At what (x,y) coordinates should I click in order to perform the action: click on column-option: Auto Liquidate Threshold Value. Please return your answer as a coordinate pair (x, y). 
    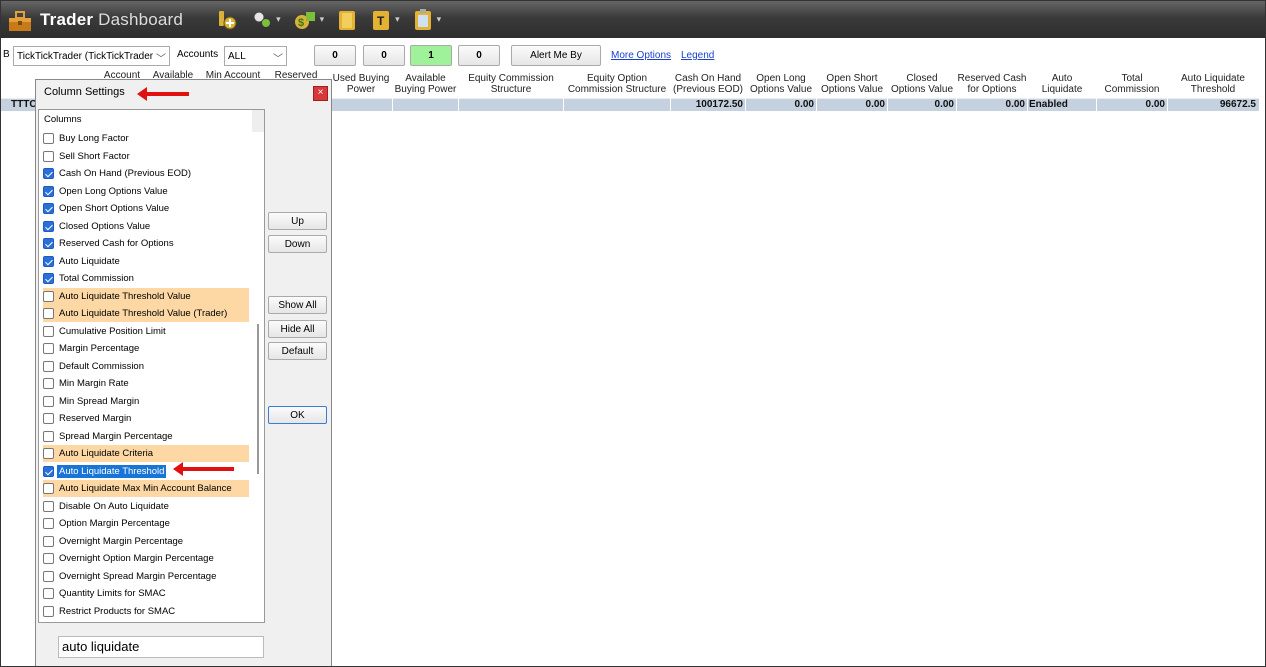
    Looking at the image, I should click on (146, 296).